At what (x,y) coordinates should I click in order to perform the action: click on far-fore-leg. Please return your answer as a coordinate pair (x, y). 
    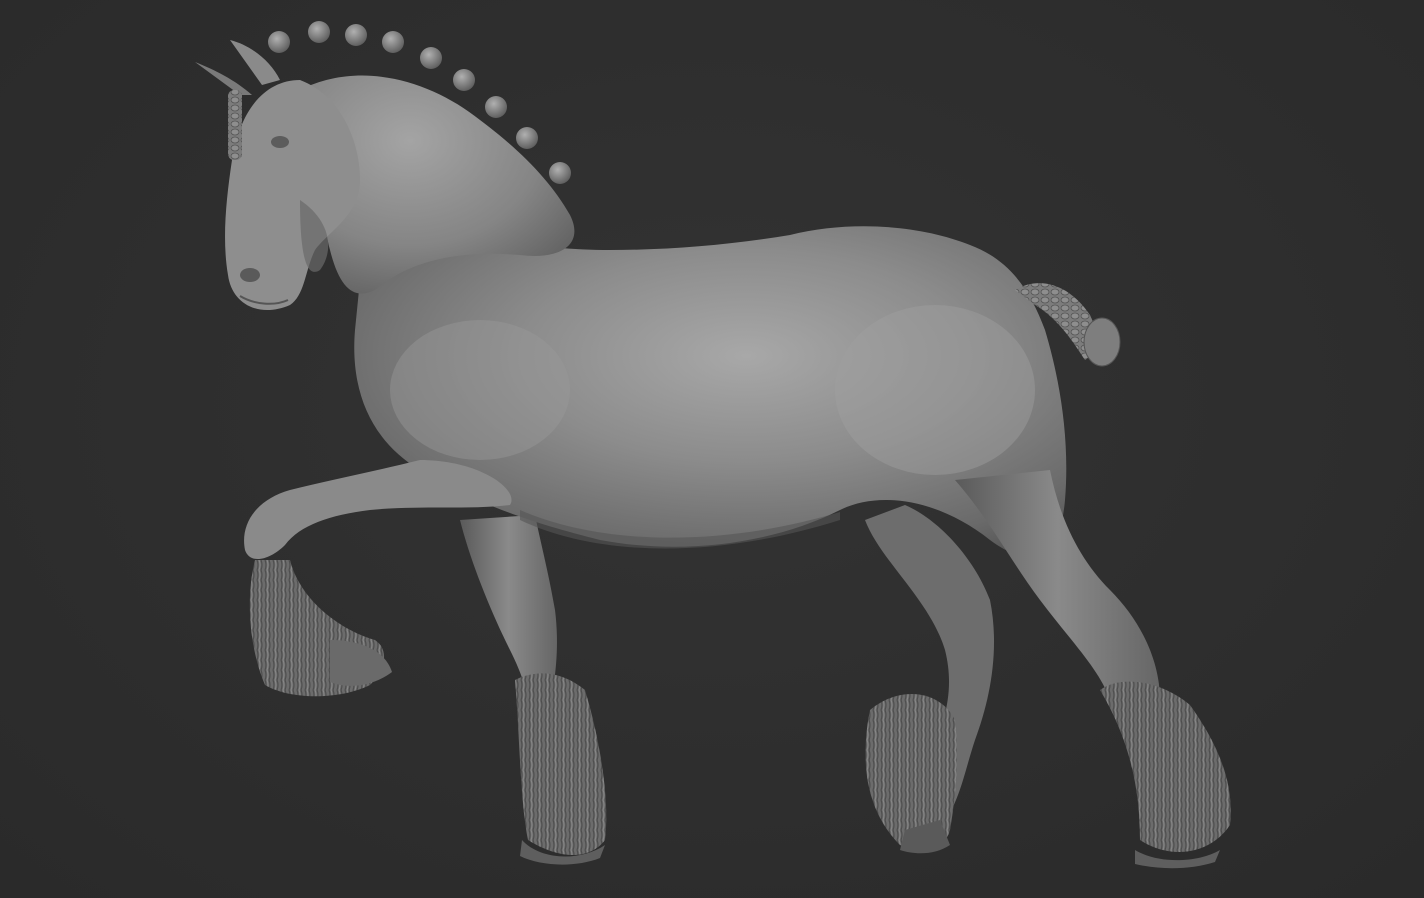
    Looking at the image, I should click on (533, 690).